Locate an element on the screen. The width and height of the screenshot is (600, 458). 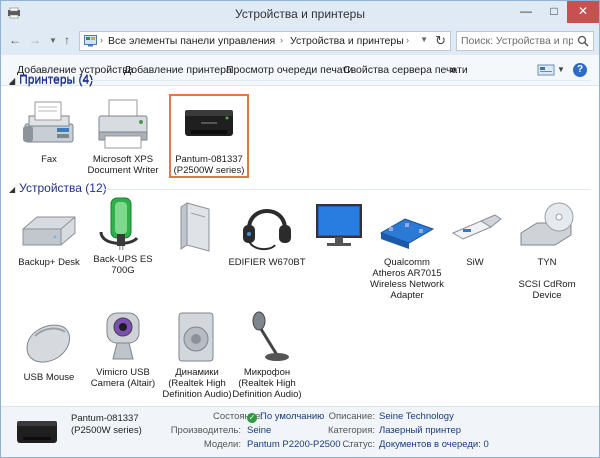
device-tile: Microsoft XPS Document Writer is located at coordinates (123, 136).